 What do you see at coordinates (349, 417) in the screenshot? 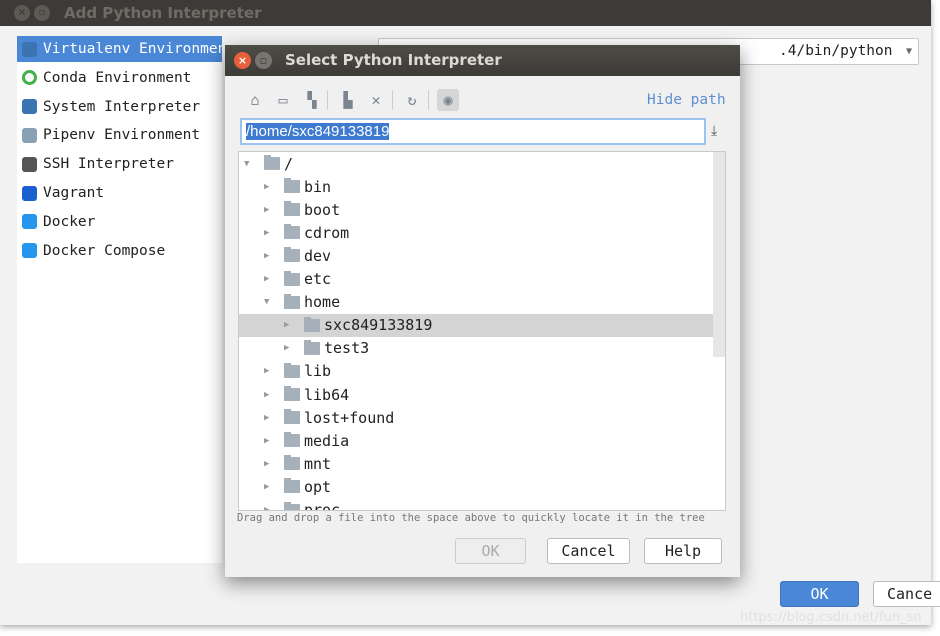
I see `tree-row-label: lost+found` at bounding box center [349, 417].